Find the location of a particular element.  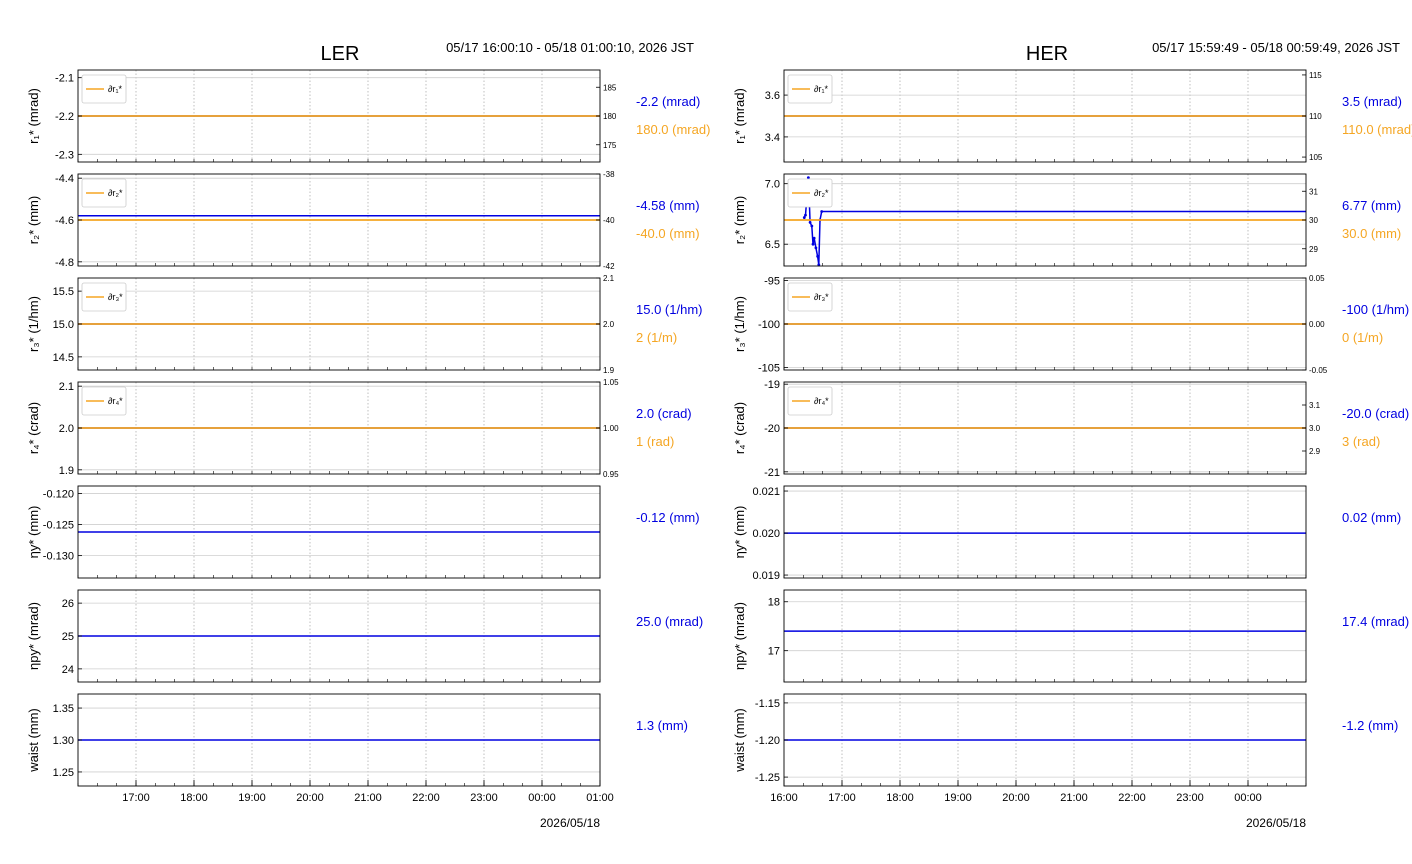

readout-primary: -2.2 (mrad) is located at coordinates (668, 101).